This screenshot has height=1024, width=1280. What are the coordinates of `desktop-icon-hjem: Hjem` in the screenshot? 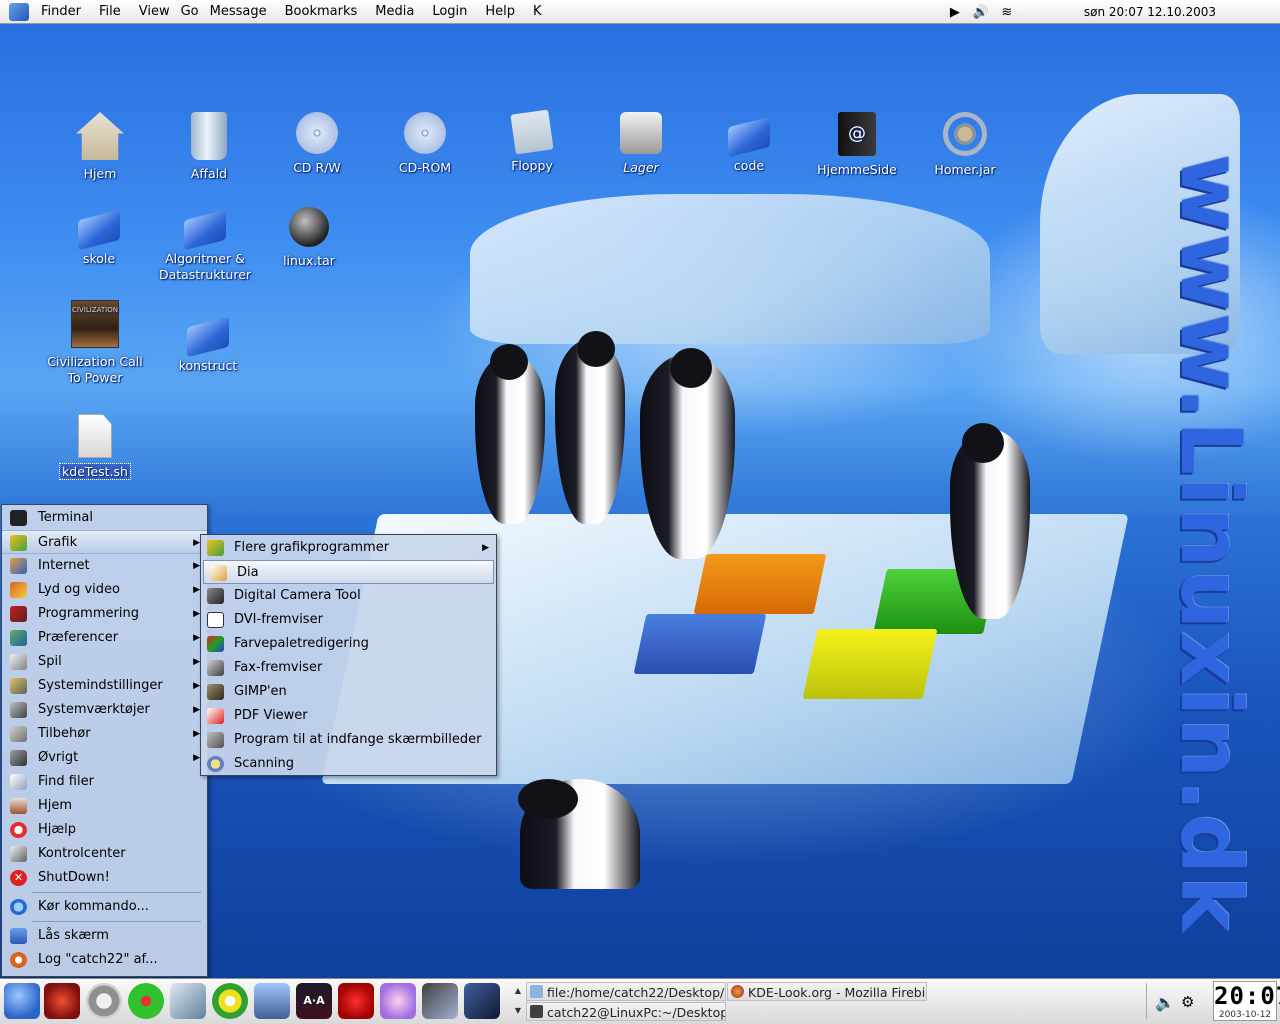 It's located at (100, 147).